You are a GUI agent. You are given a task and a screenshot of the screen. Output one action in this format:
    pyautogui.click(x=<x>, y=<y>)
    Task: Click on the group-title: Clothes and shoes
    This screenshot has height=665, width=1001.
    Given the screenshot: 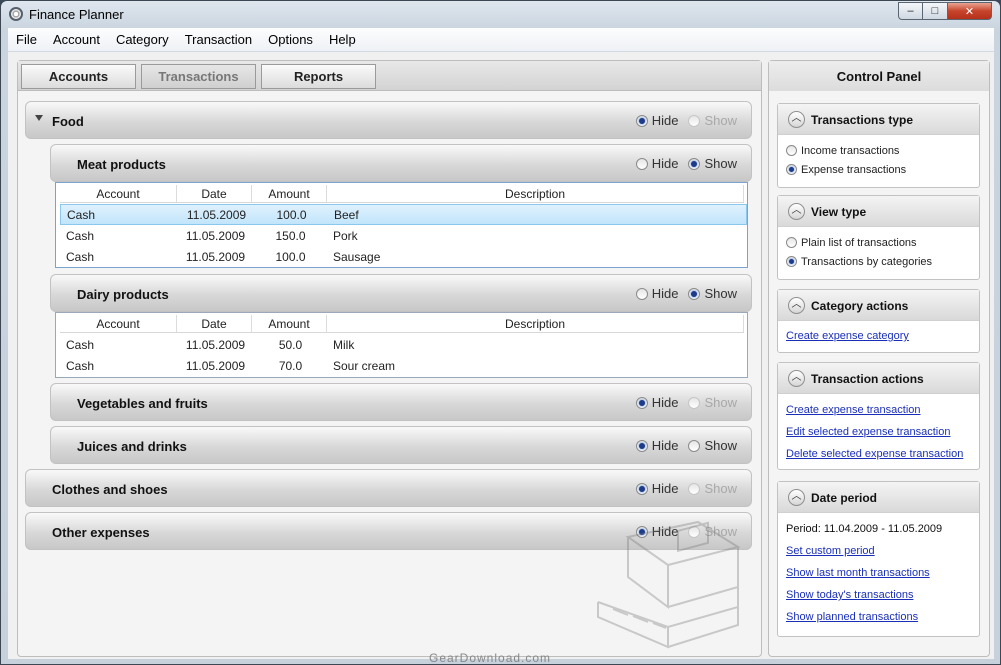 What is the action you would take?
    pyautogui.click(x=110, y=489)
    